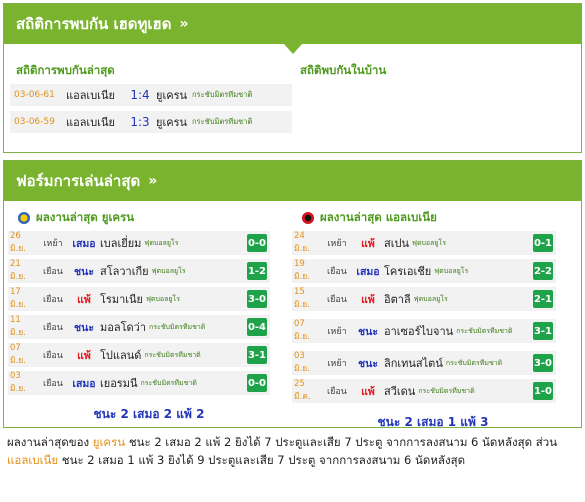 Image resolution: width=585 pixels, height=502 pixels. What do you see at coordinates (378, 217) in the screenshot?
I see `right-team-title-text: ผลงานล่าสุด แอลเบเนีย` at bounding box center [378, 217].